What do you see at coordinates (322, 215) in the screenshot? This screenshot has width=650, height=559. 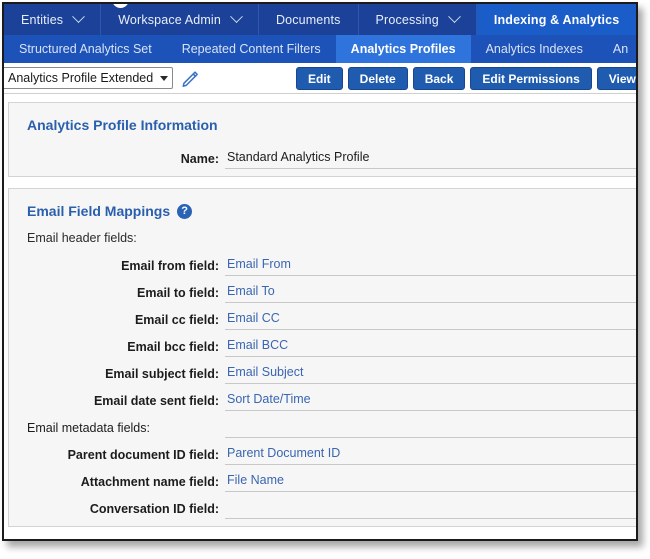 I see `panel-title: Email Field Mappings ?` at bounding box center [322, 215].